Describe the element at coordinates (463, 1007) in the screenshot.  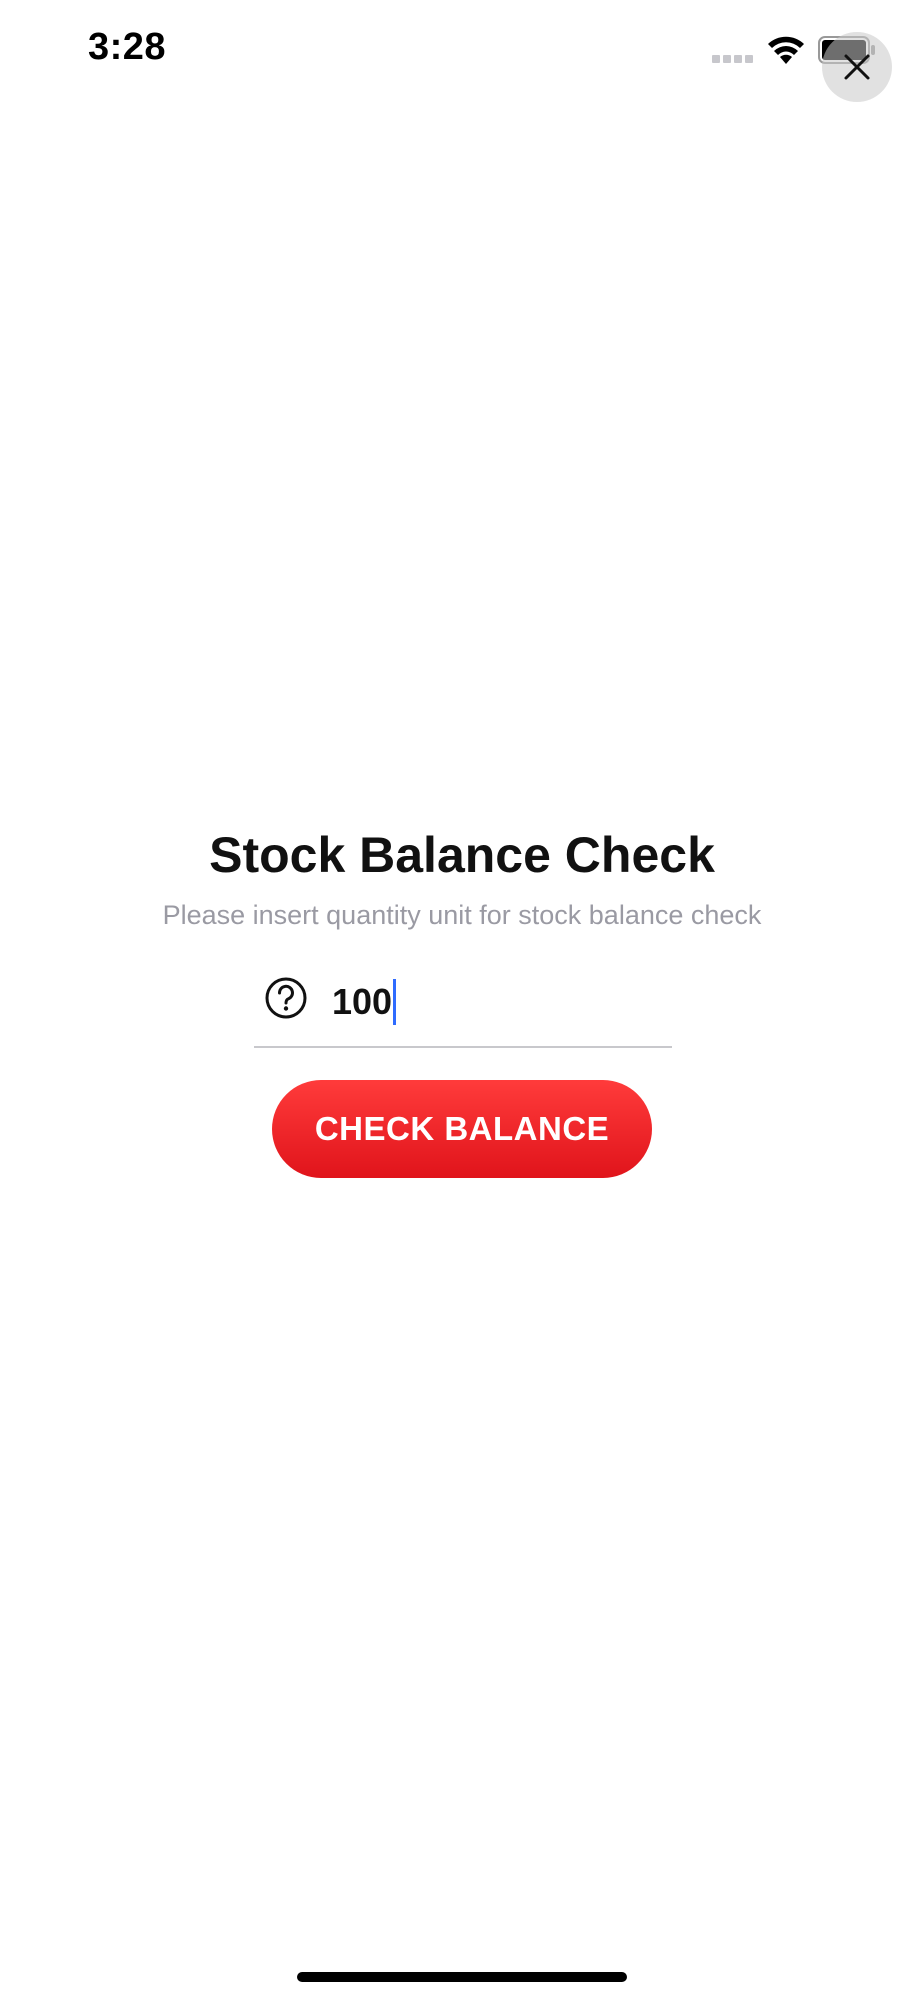
I see `quantity-field: 100` at that location.